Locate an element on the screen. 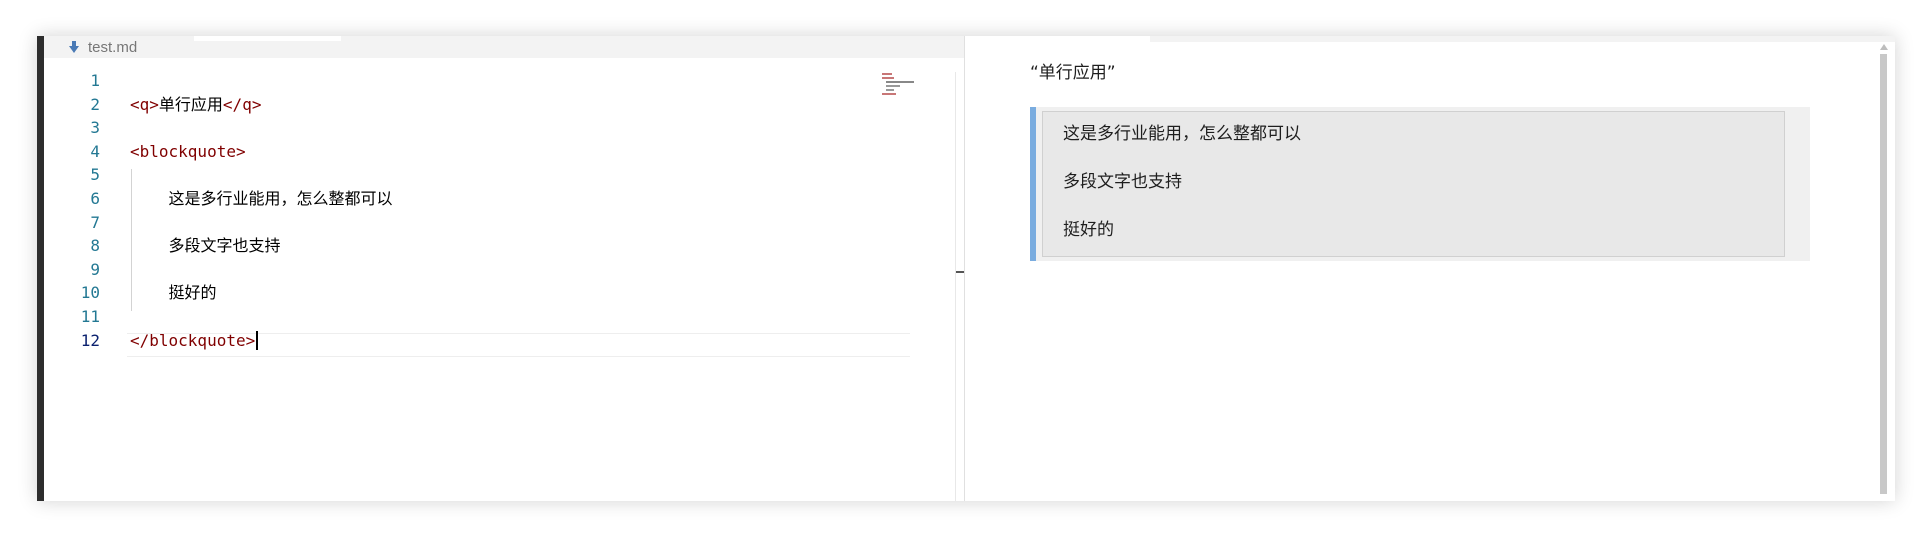 Image resolution: width=1932 pixels, height=538 pixels. code-line: 11 is located at coordinates (504, 317).